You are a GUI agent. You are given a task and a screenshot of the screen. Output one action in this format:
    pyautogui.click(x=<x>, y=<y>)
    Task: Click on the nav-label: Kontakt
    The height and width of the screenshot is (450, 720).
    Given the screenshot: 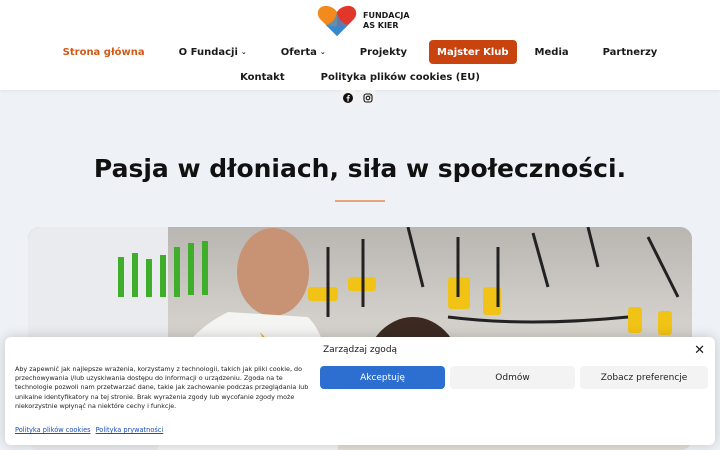 What is the action you would take?
    pyautogui.click(x=262, y=77)
    